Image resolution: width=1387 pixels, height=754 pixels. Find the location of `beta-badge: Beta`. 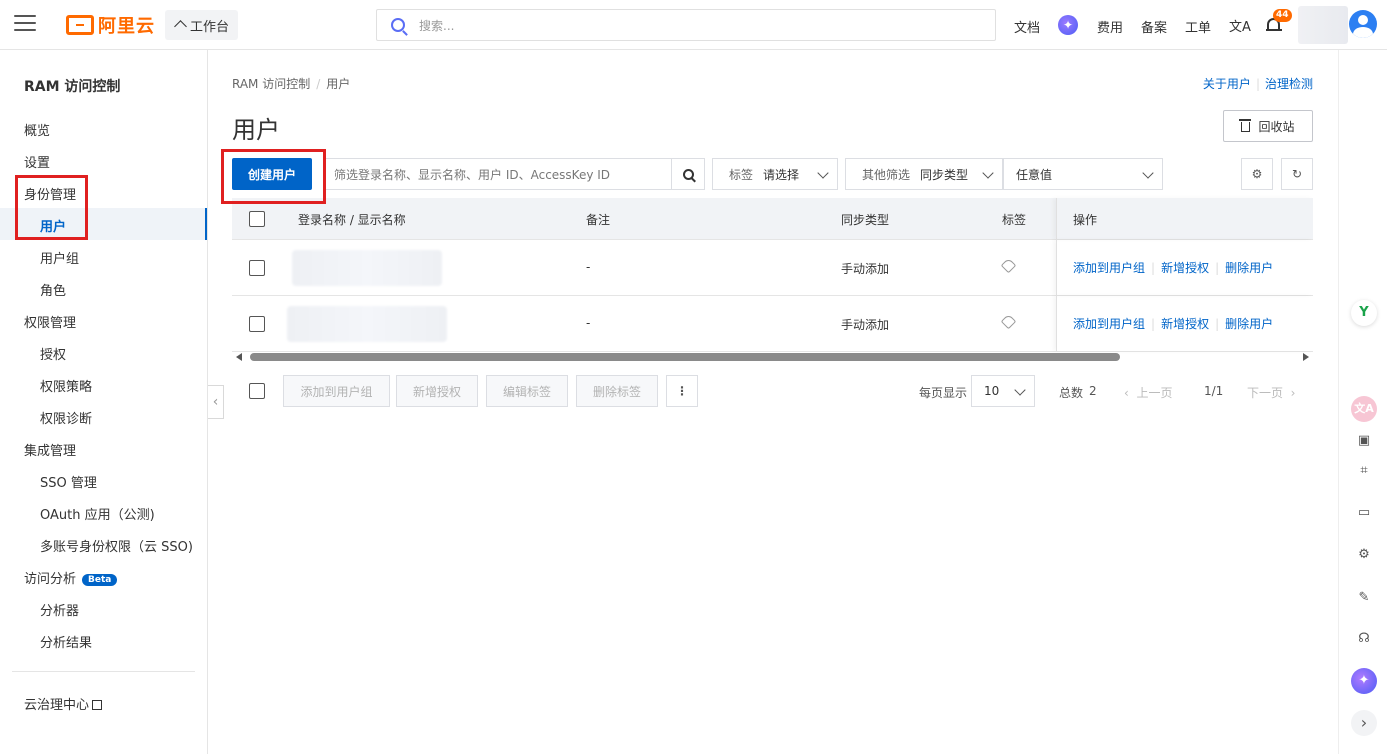

beta-badge: Beta is located at coordinates (100, 580).